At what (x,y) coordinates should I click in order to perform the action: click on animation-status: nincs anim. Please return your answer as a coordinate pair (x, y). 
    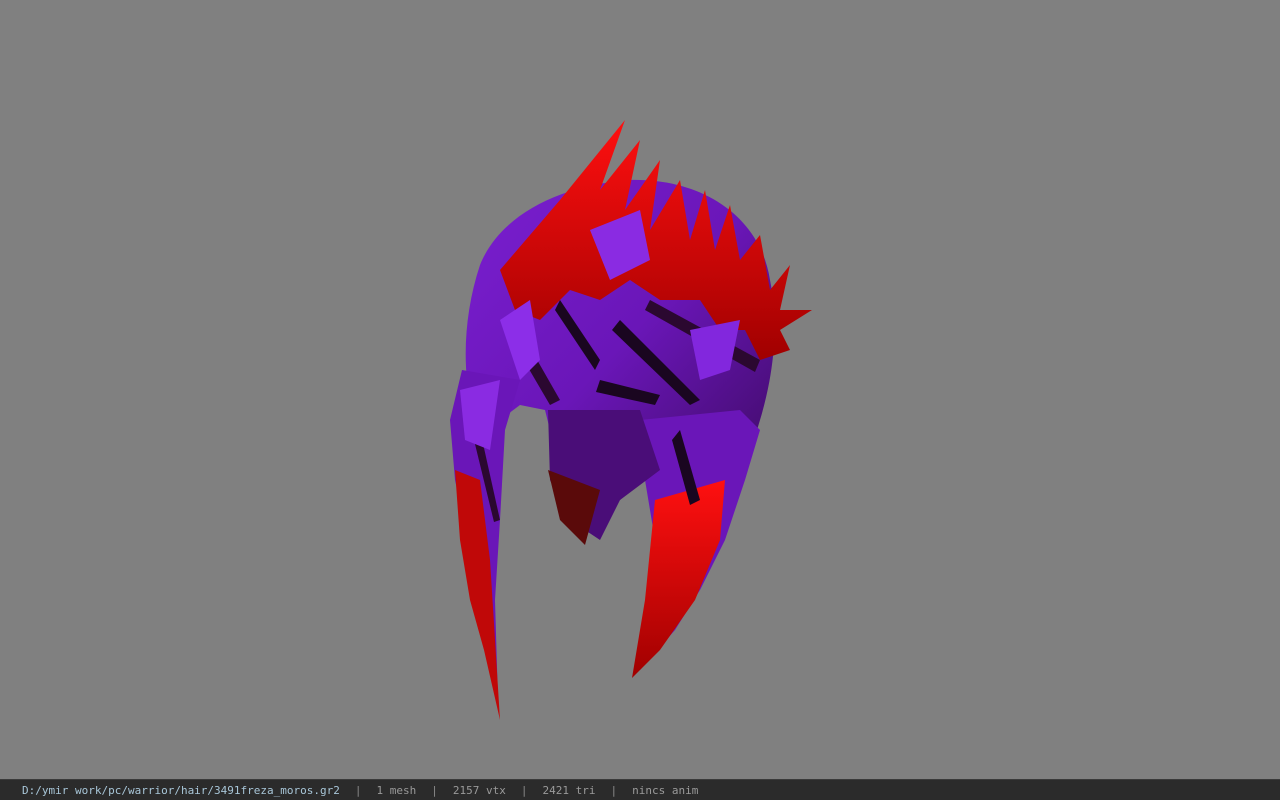
    Looking at the image, I should click on (665, 790).